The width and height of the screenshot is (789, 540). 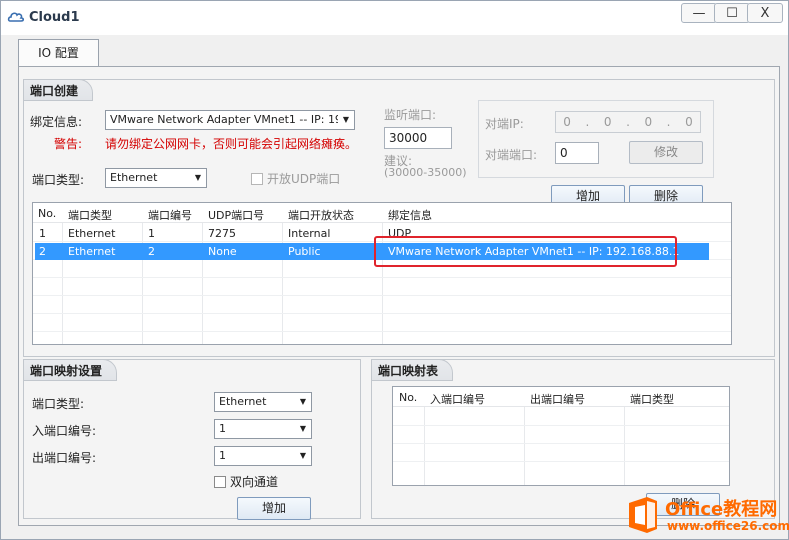 I want to click on bind-info-label: 绑定信息:, so click(x=56, y=122).